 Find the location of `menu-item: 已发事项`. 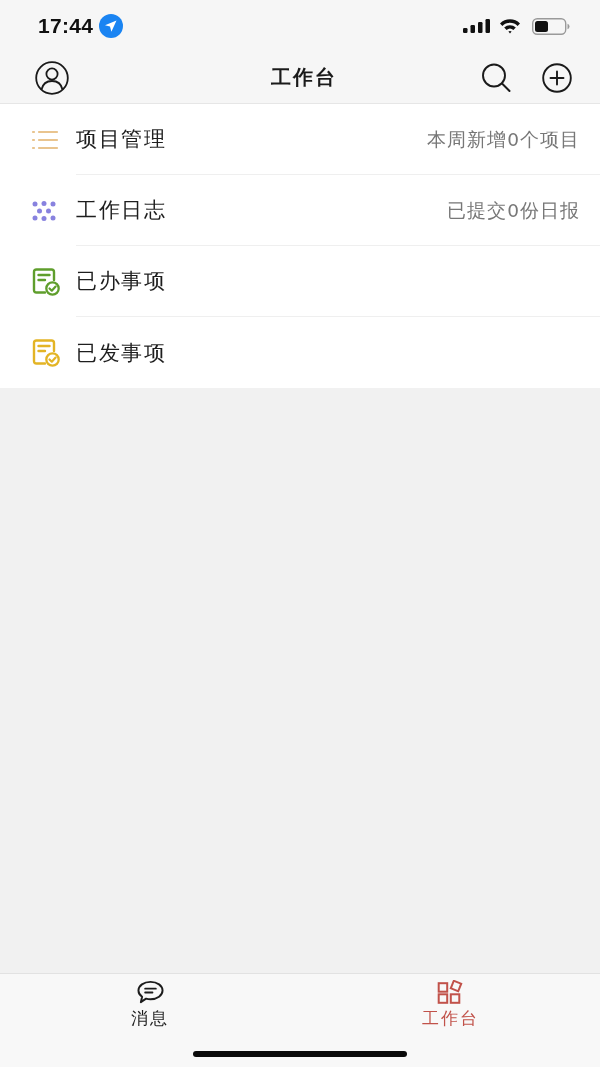

menu-item: 已发事项 is located at coordinates (300, 352).